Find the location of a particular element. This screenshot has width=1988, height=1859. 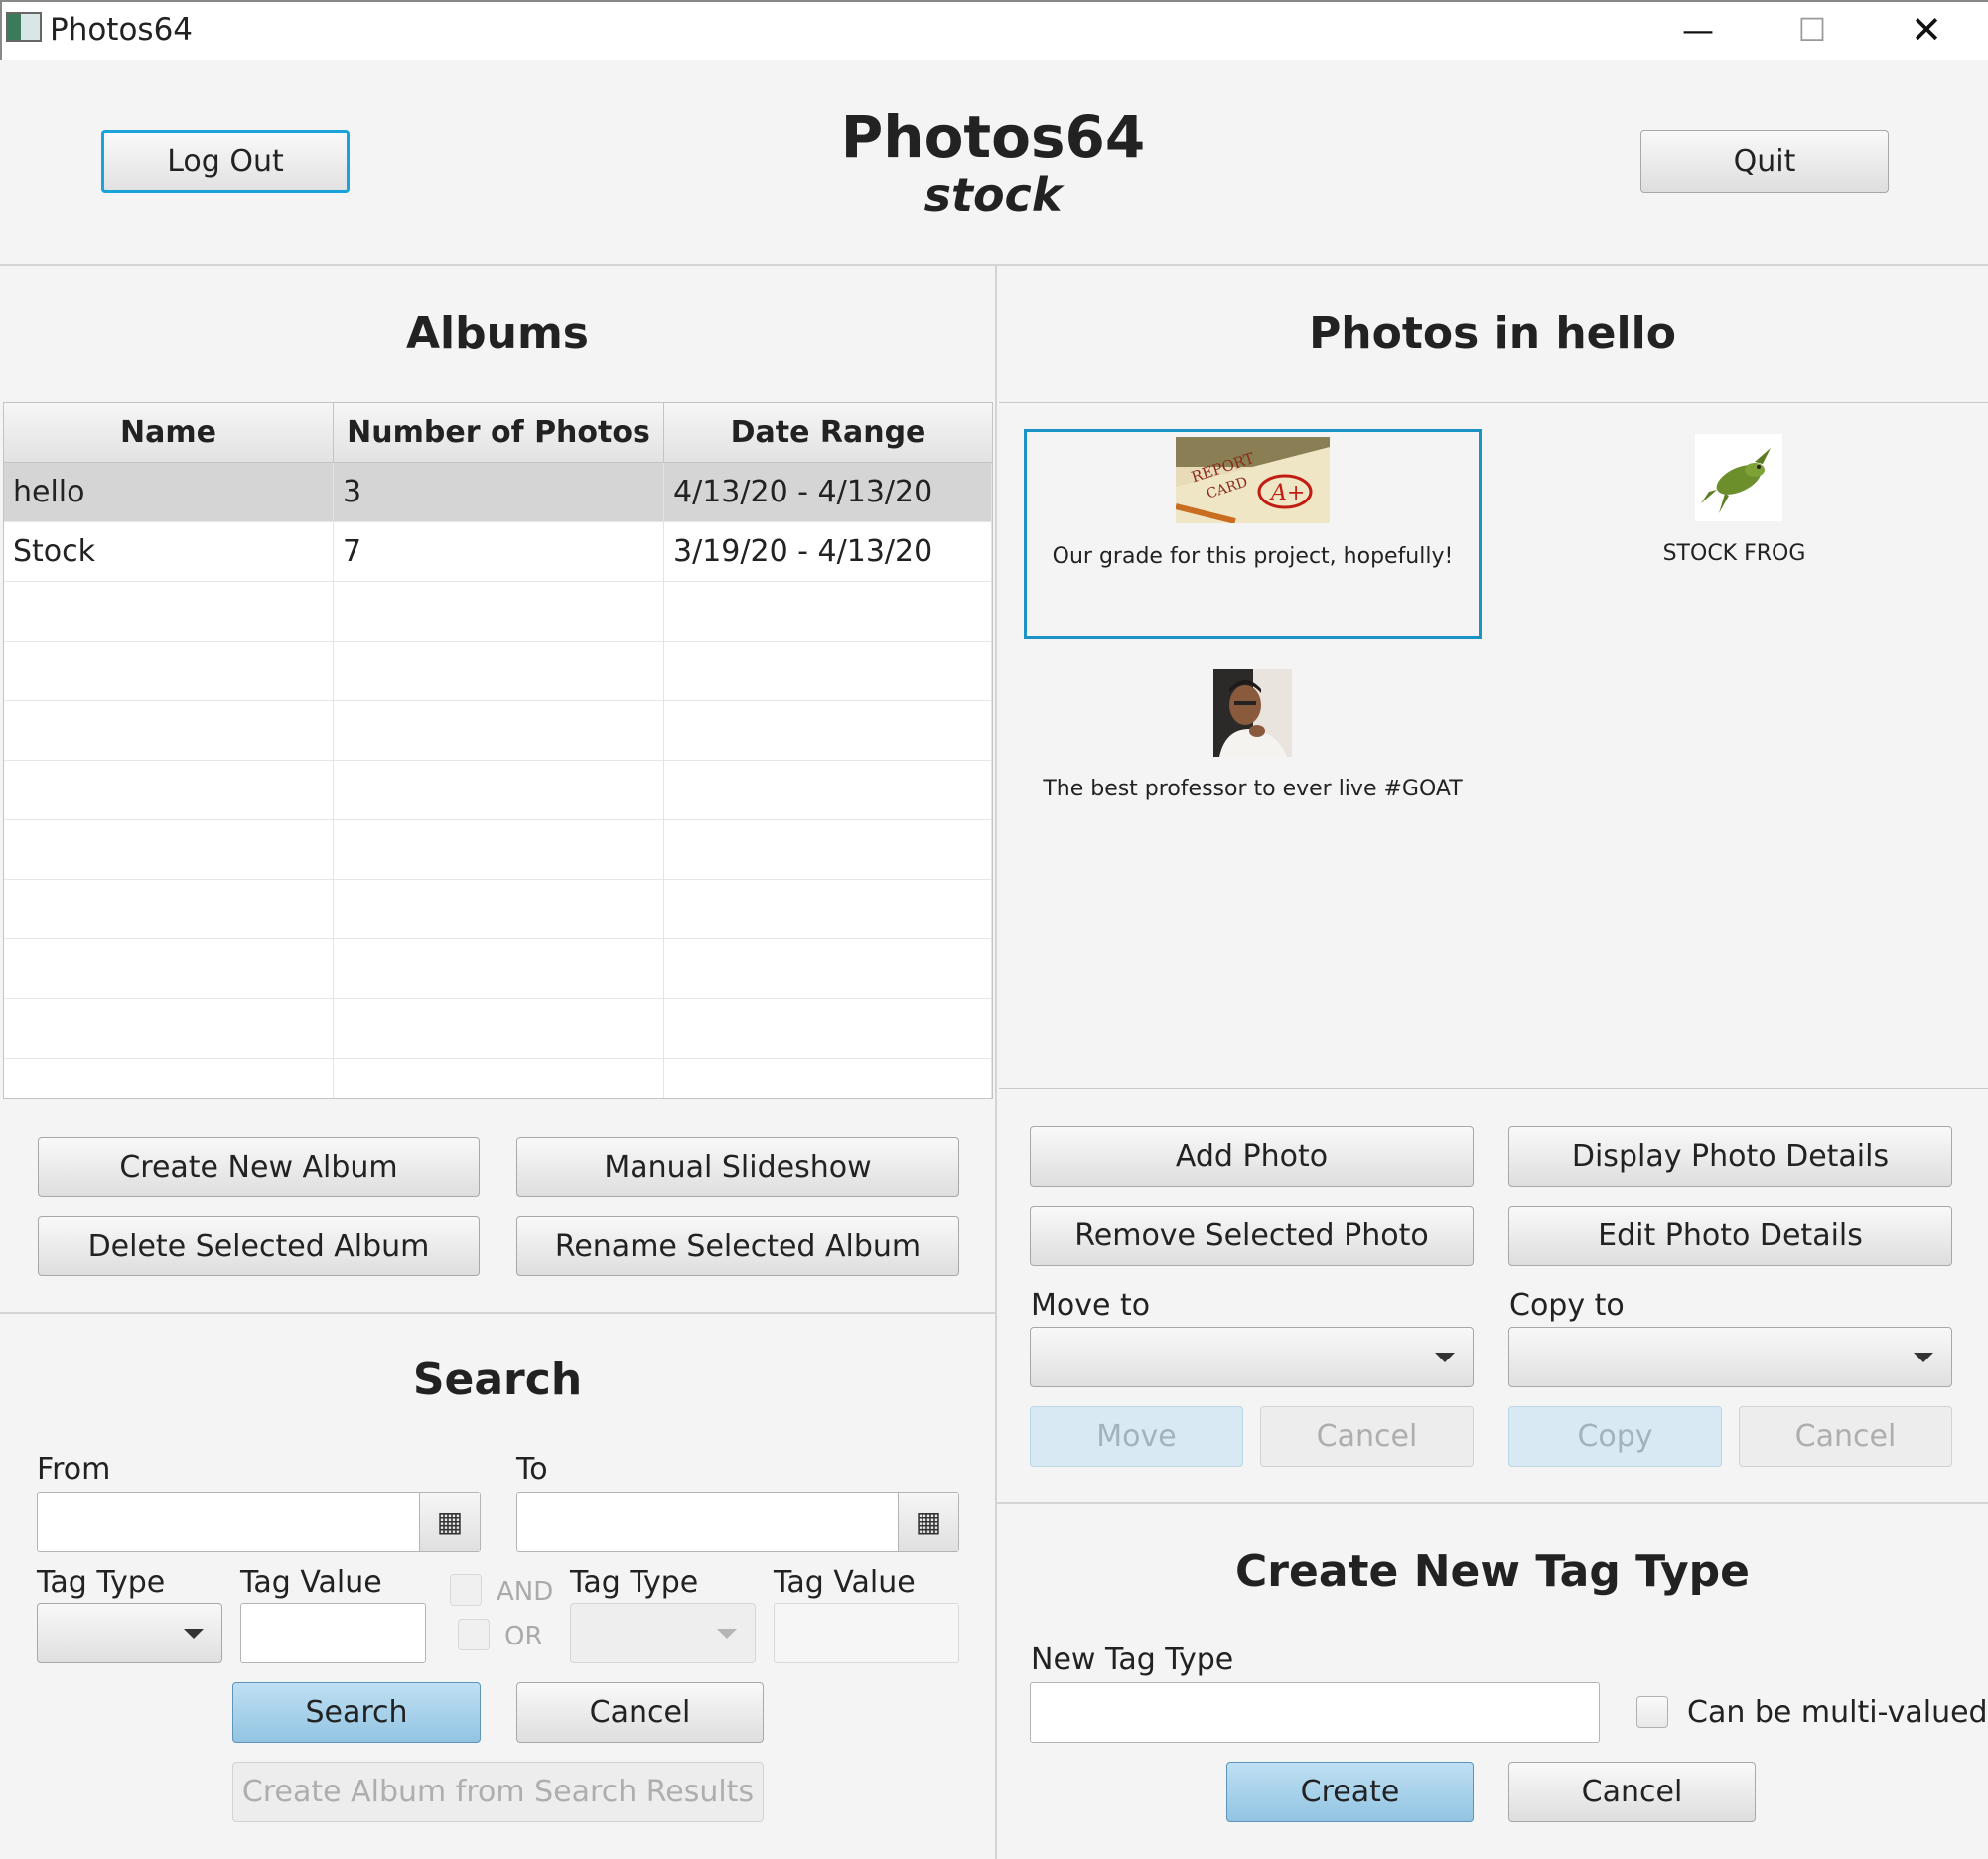

table-row: Stock 7 3/19/20 - 4/13/20 is located at coordinates (498, 552).